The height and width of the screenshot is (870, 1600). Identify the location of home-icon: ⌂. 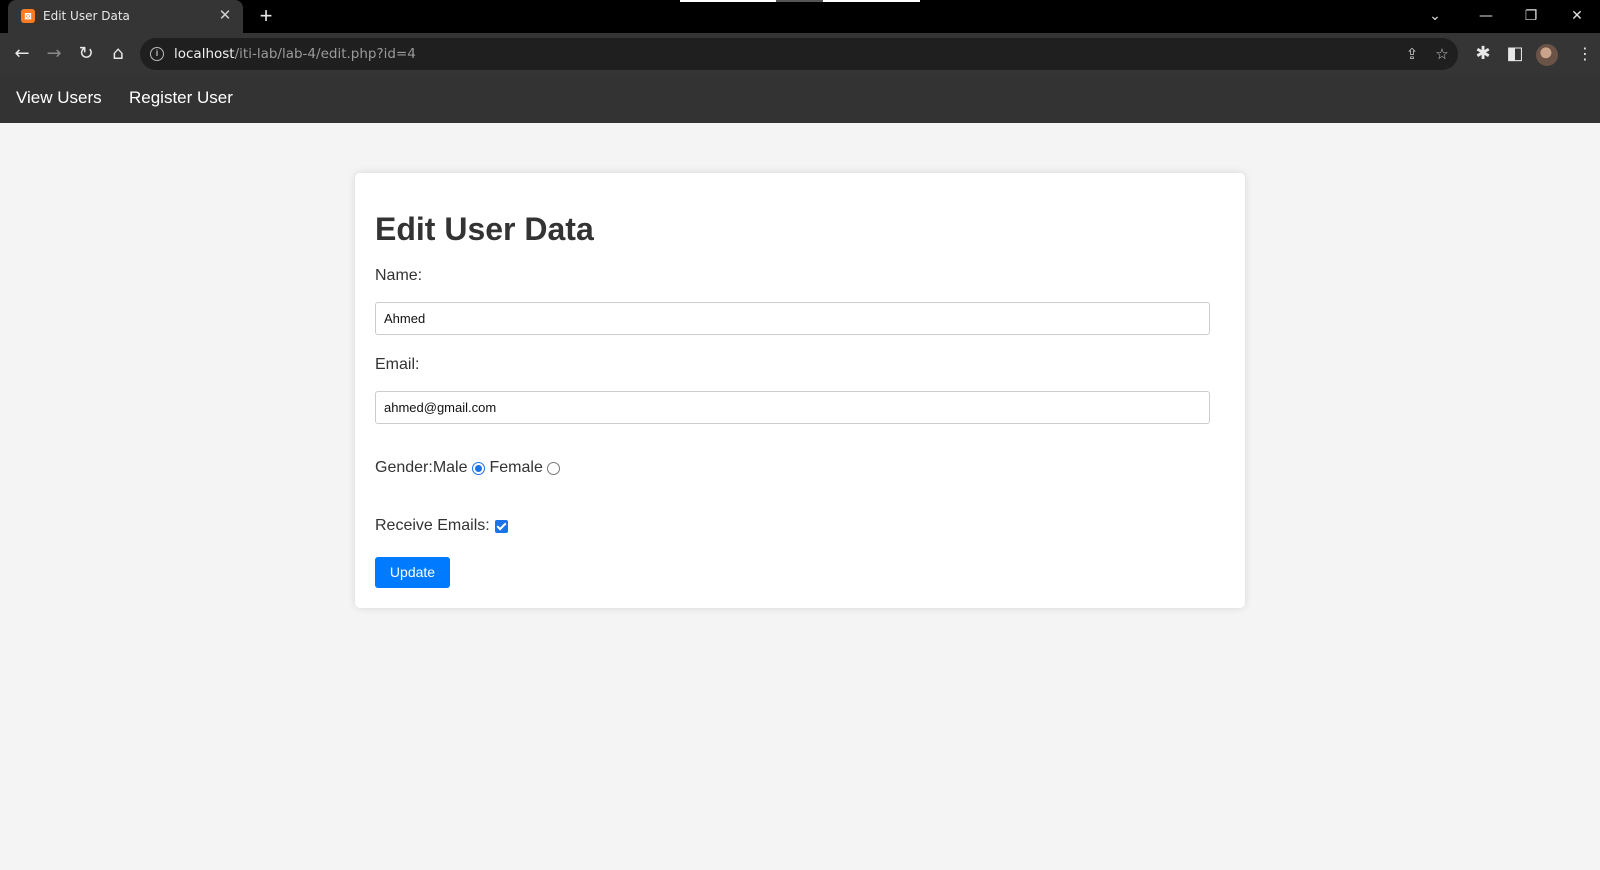
(118, 54).